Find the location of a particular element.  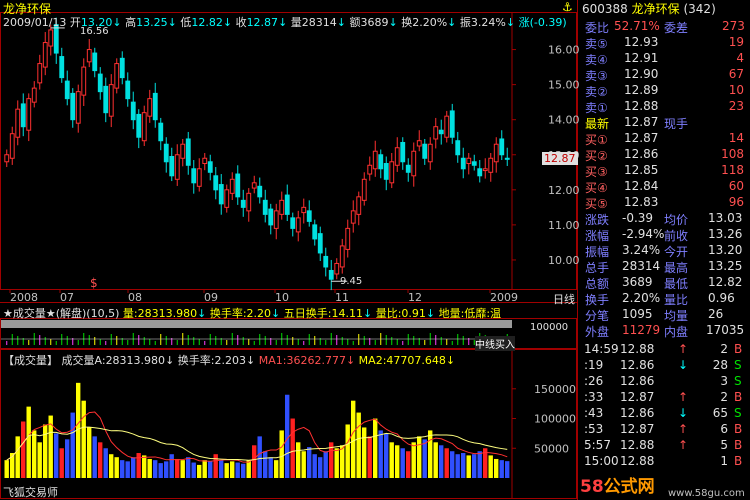

price-tick-label: 15.00 is located at coordinates (564, 85).